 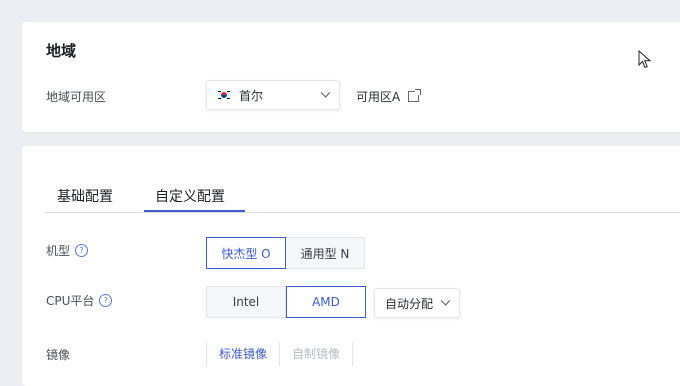 What do you see at coordinates (325, 253) in the screenshot?
I see `instance-type-option-n: 通用型 N` at bounding box center [325, 253].